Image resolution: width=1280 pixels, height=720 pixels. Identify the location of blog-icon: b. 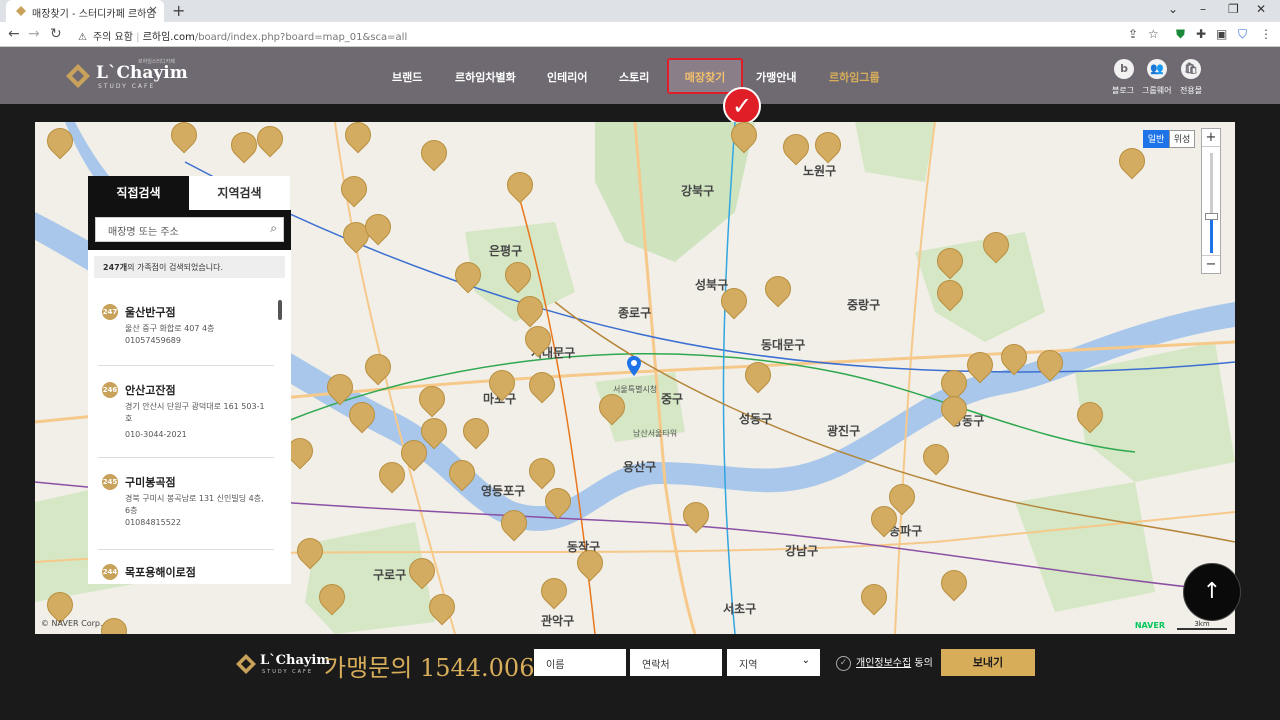
(1124, 69).